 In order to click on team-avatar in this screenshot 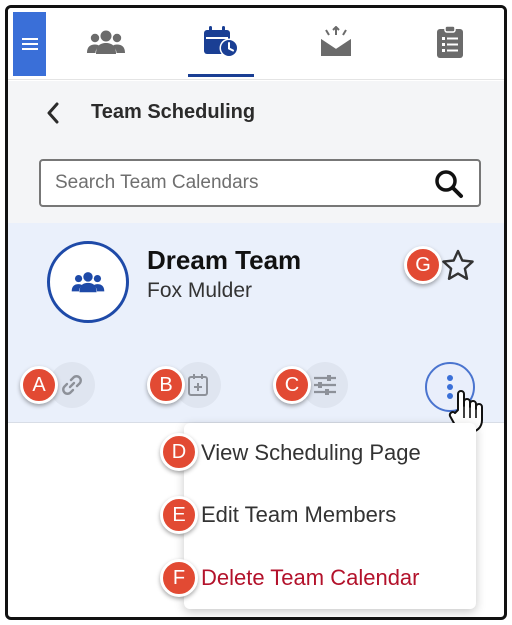, I will do `click(88, 282)`.